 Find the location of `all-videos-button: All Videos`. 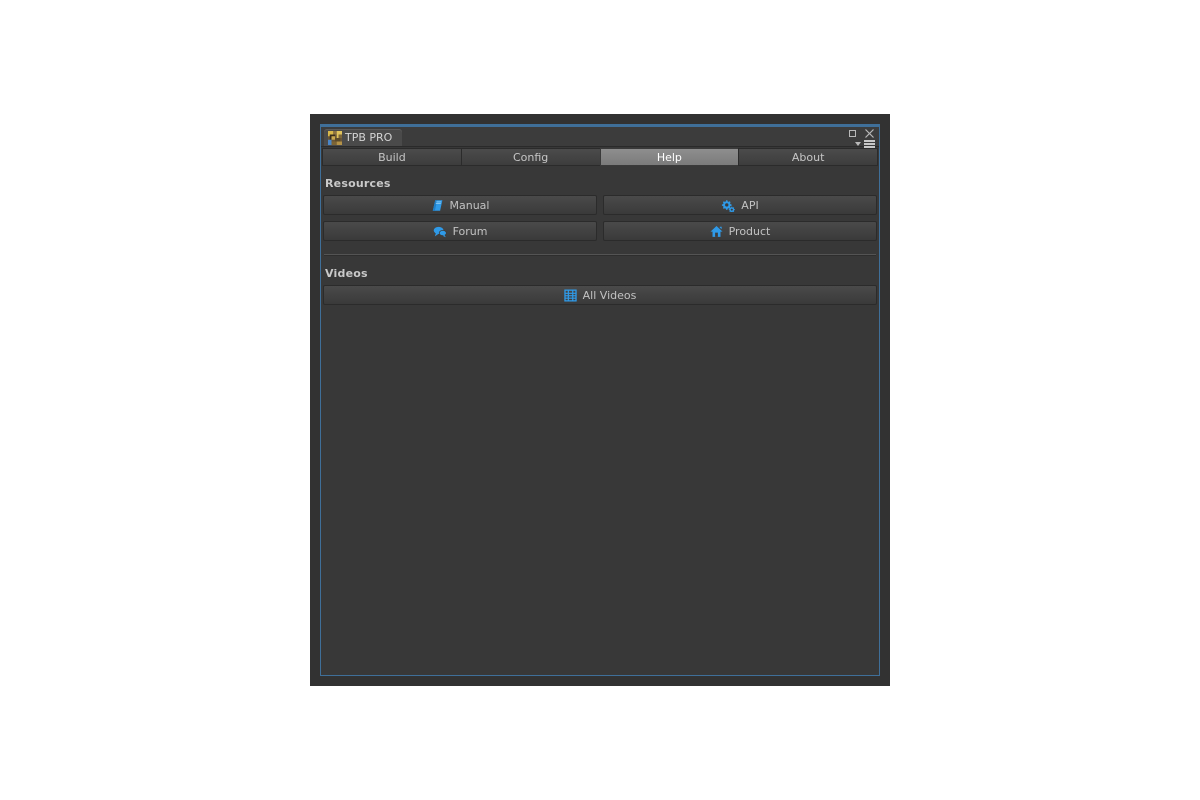

all-videos-button: All Videos is located at coordinates (600, 295).